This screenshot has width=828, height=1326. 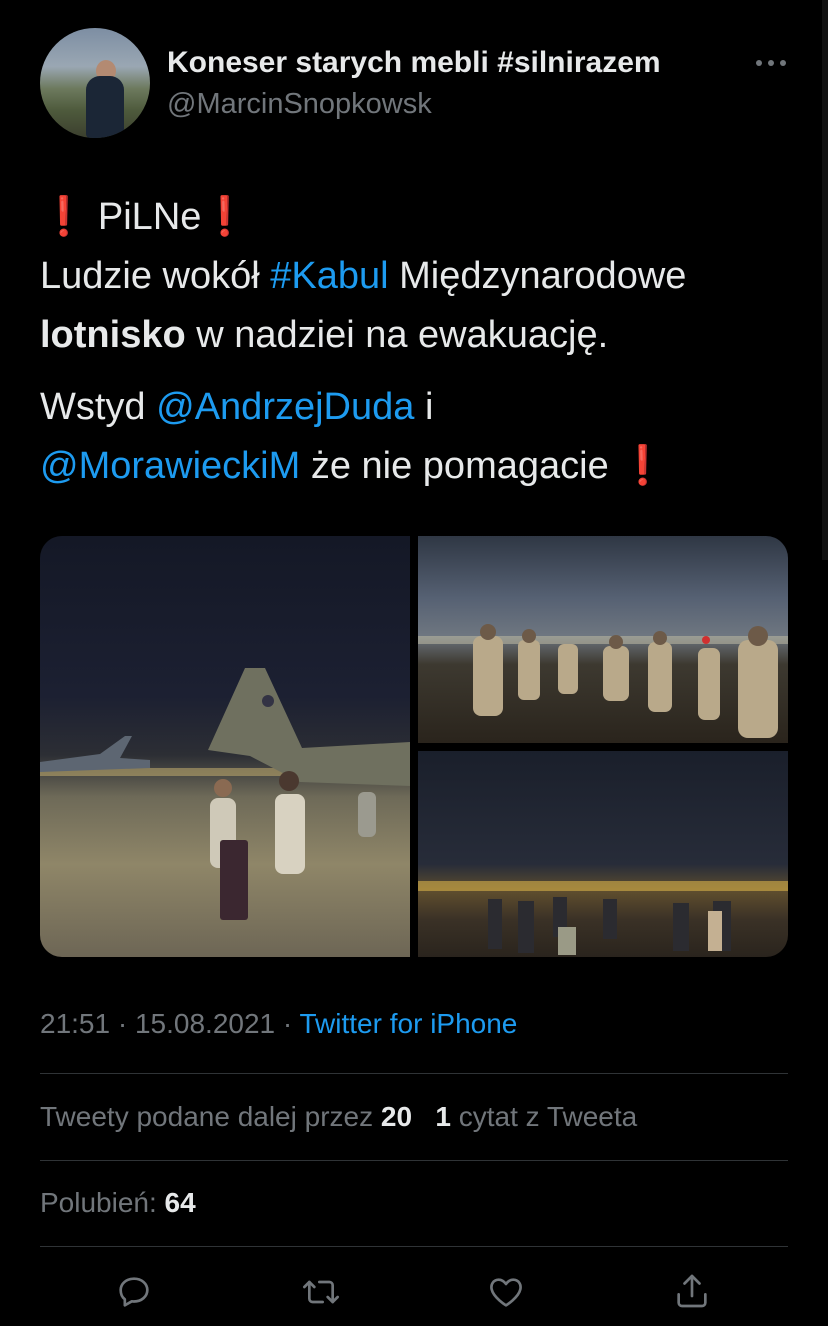 What do you see at coordinates (205, 1023) in the screenshot?
I see `tweet-date: 15.08.2021` at bounding box center [205, 1023].